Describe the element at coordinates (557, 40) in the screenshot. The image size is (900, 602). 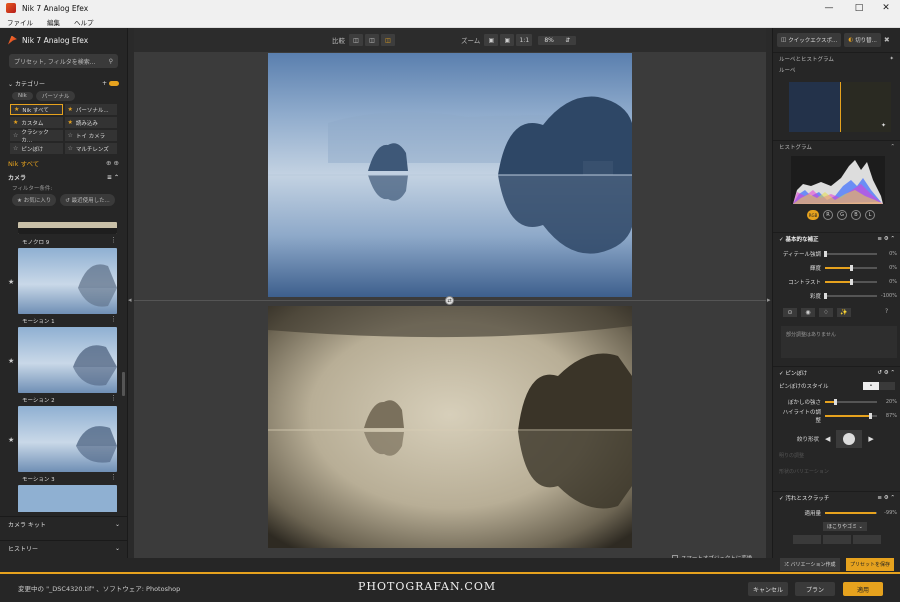
I see `zoom-select: 8% ⇵` at that location.